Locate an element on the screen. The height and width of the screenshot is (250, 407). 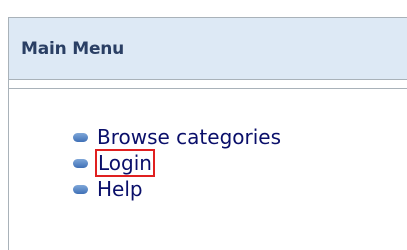
help-link: Help is located at coordinates (120, 189).